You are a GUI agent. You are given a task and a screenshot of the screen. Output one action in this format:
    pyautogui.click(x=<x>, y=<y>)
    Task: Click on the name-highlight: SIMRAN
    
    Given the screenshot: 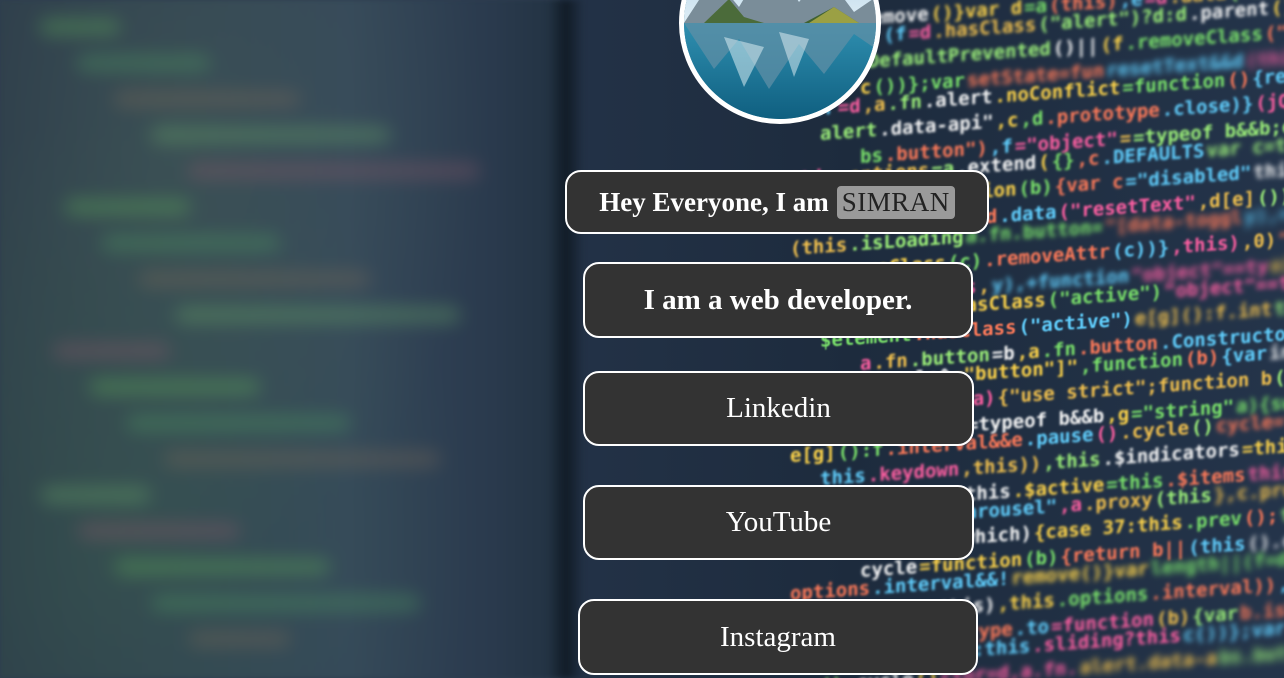 What is the action you would take?
    pyautogui.click(x=895, y=202)
    